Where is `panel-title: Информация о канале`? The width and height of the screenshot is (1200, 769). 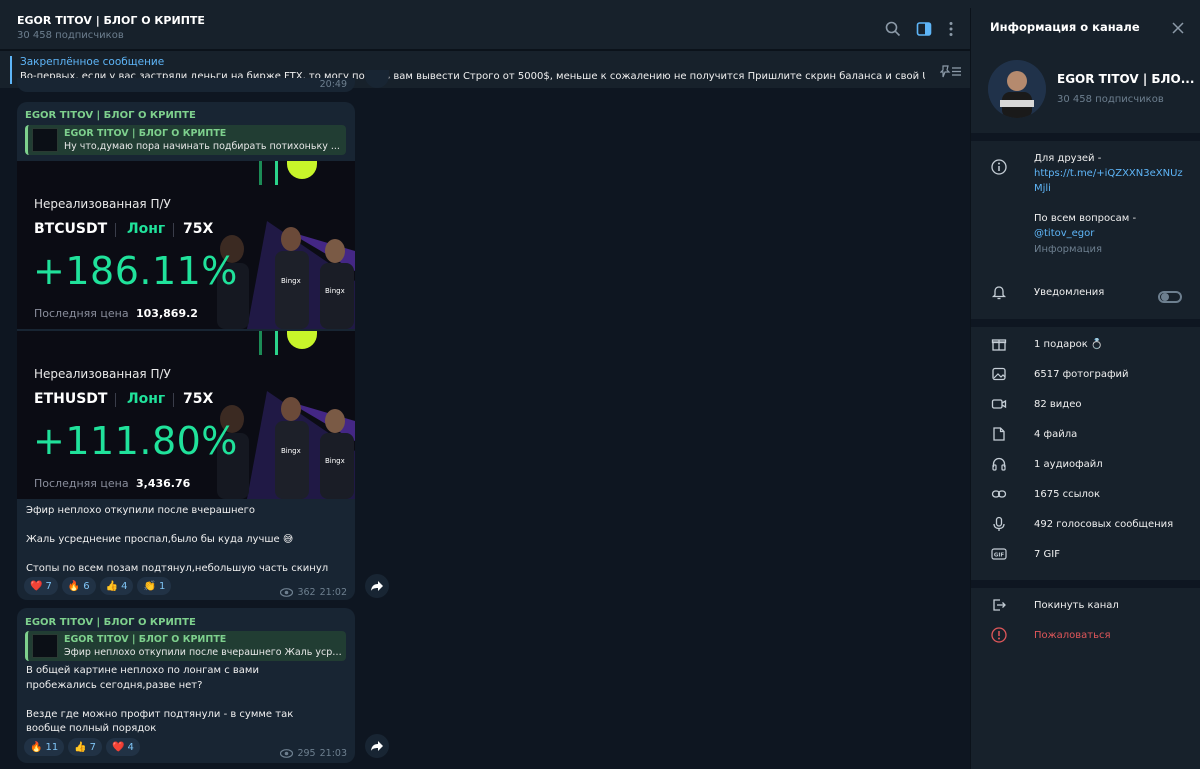
panel-title: Информация о канале is located at coordinates (1065, 27).